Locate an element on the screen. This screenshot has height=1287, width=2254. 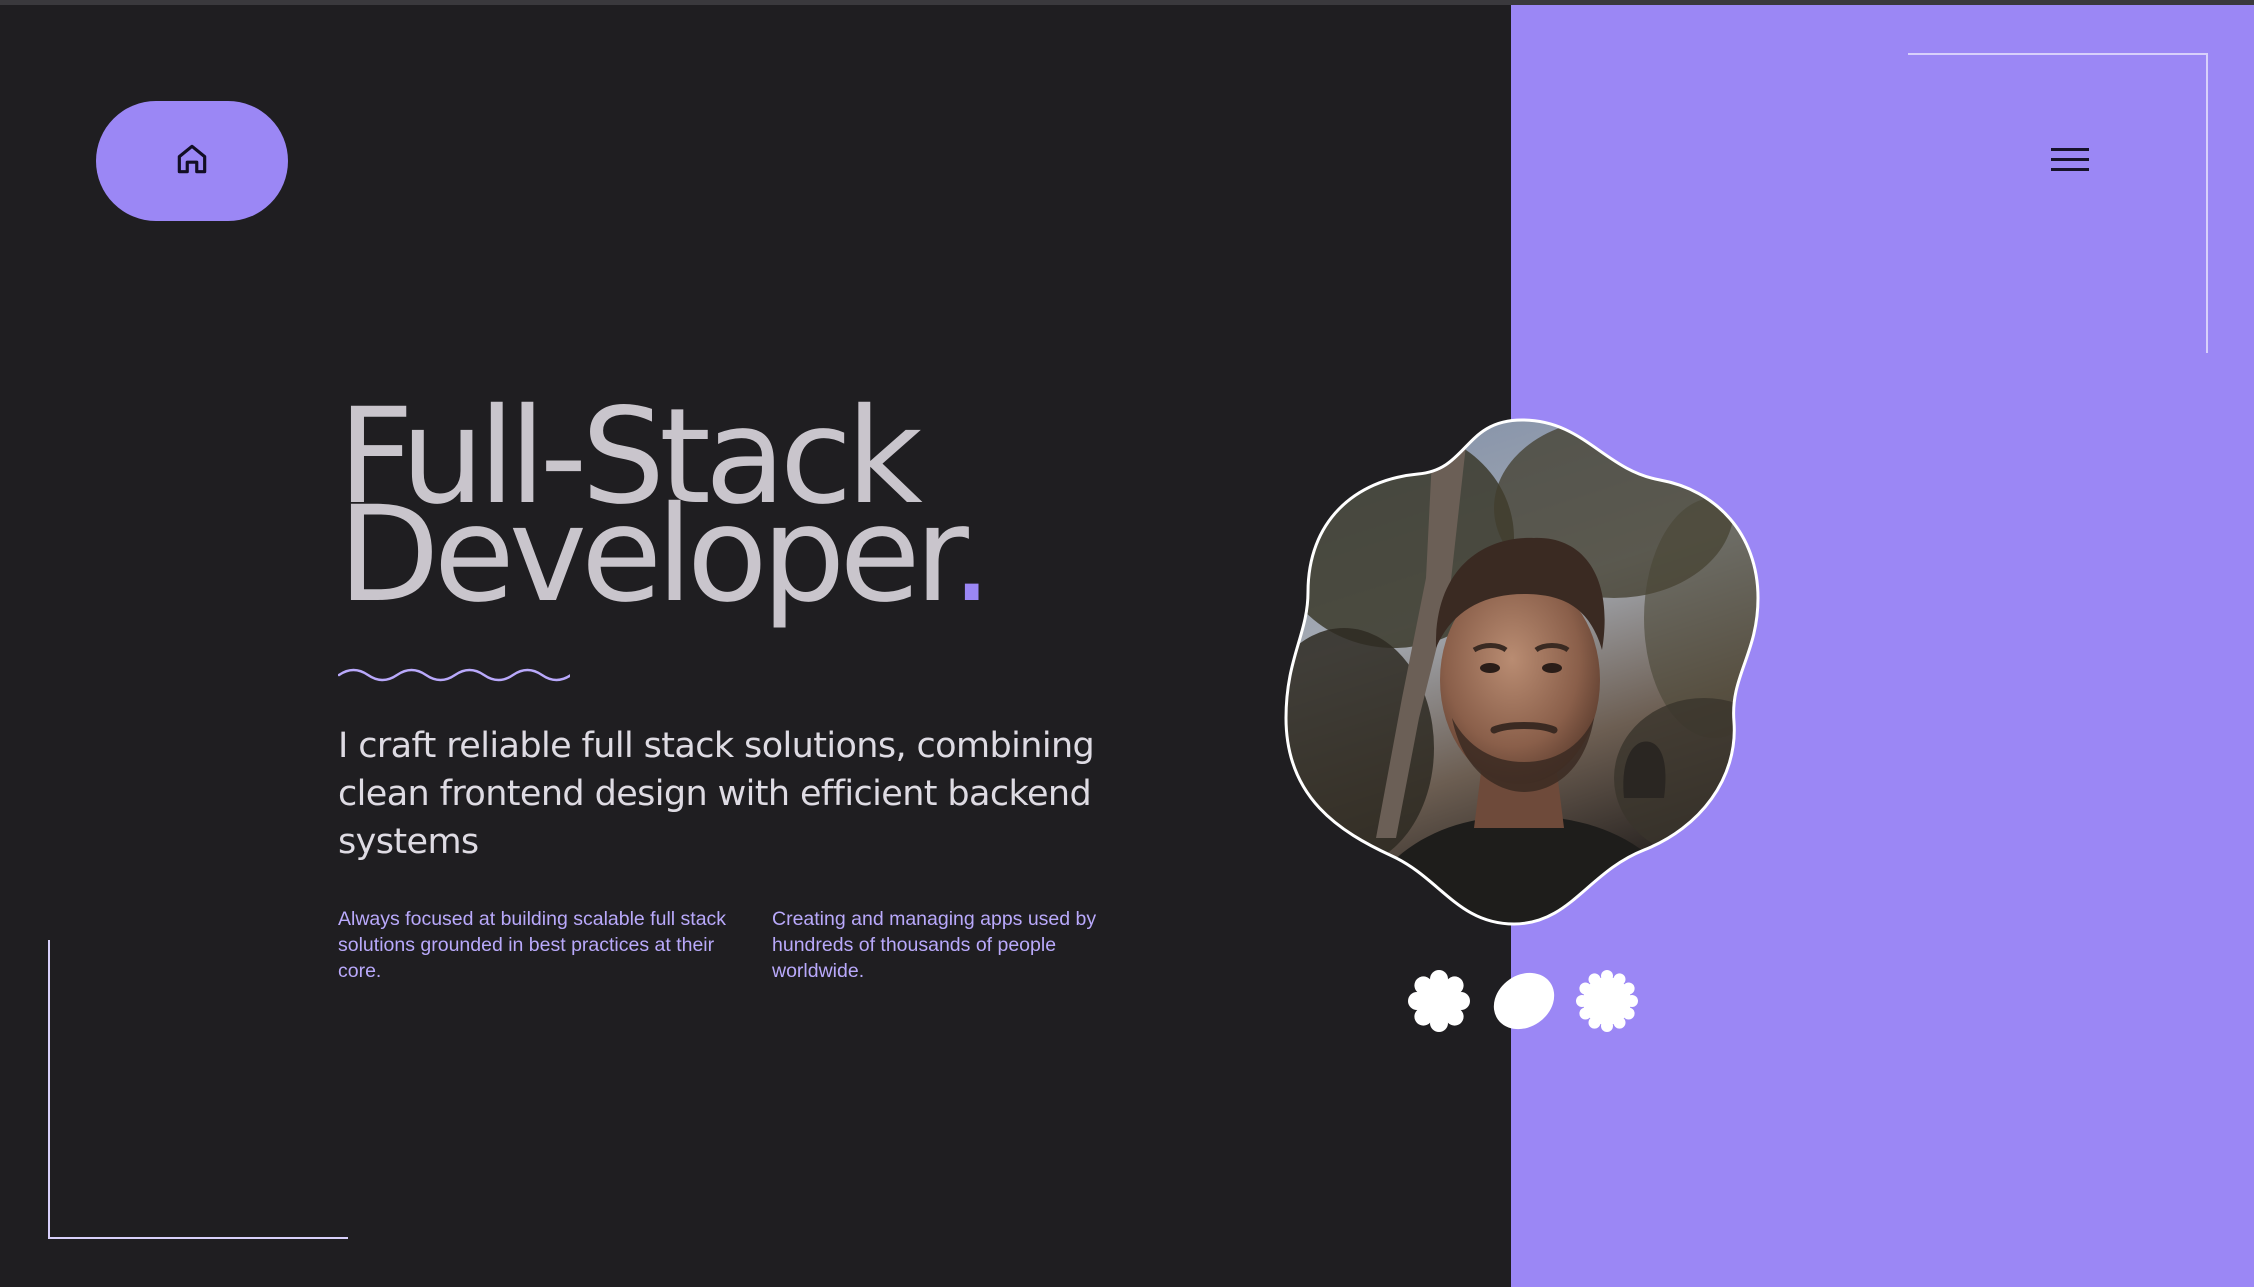
home-icon is located at coordinates (192, 161).